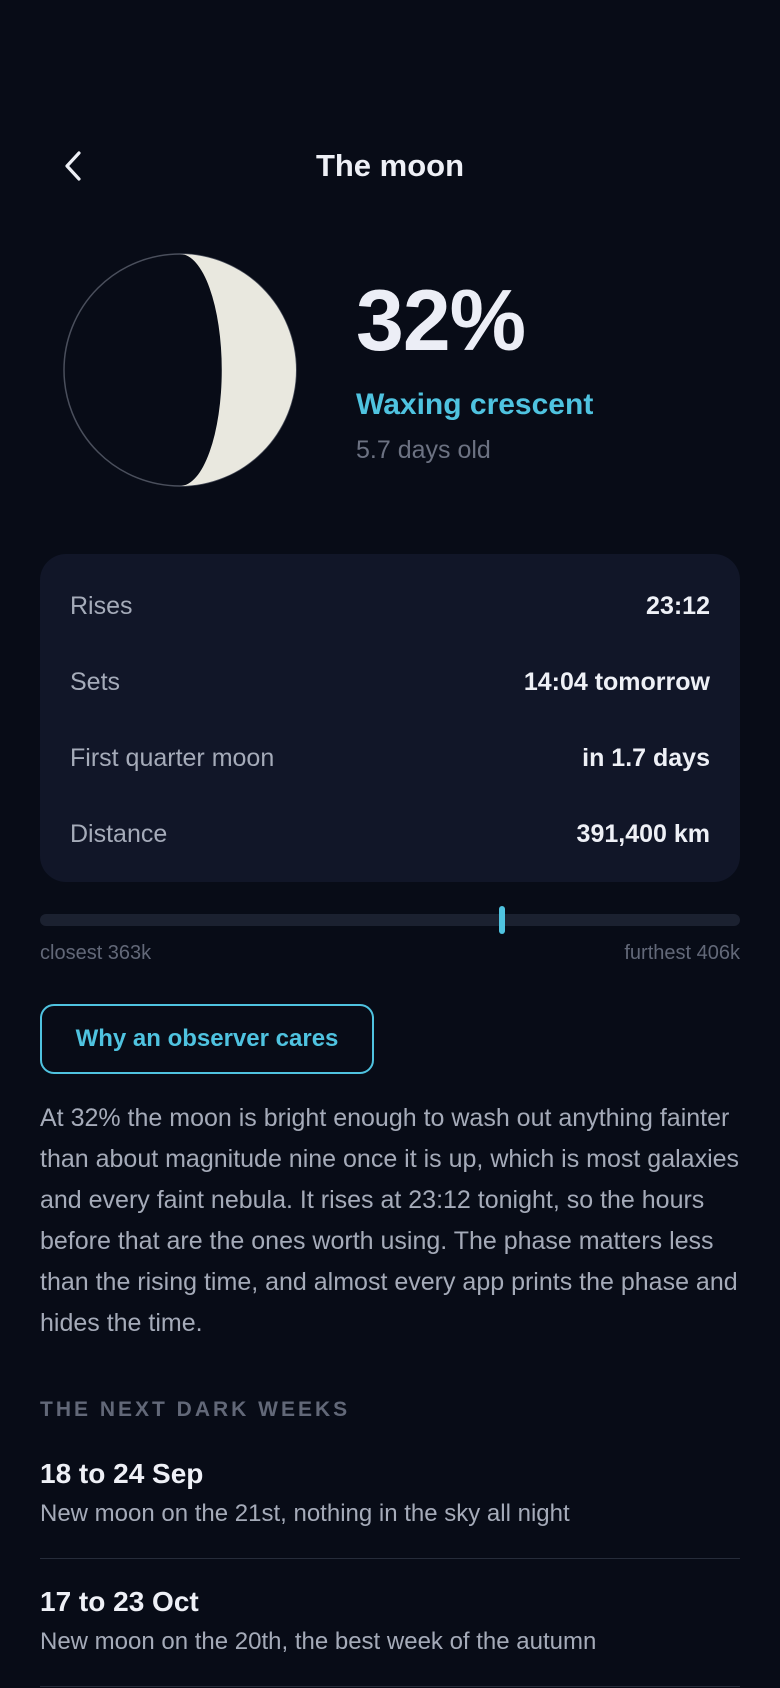 This screenshot has height=1688, width=780. Describe the element at coordinates (678, 605) in the screenshot. I see `stat-value: 23:12` at that location.